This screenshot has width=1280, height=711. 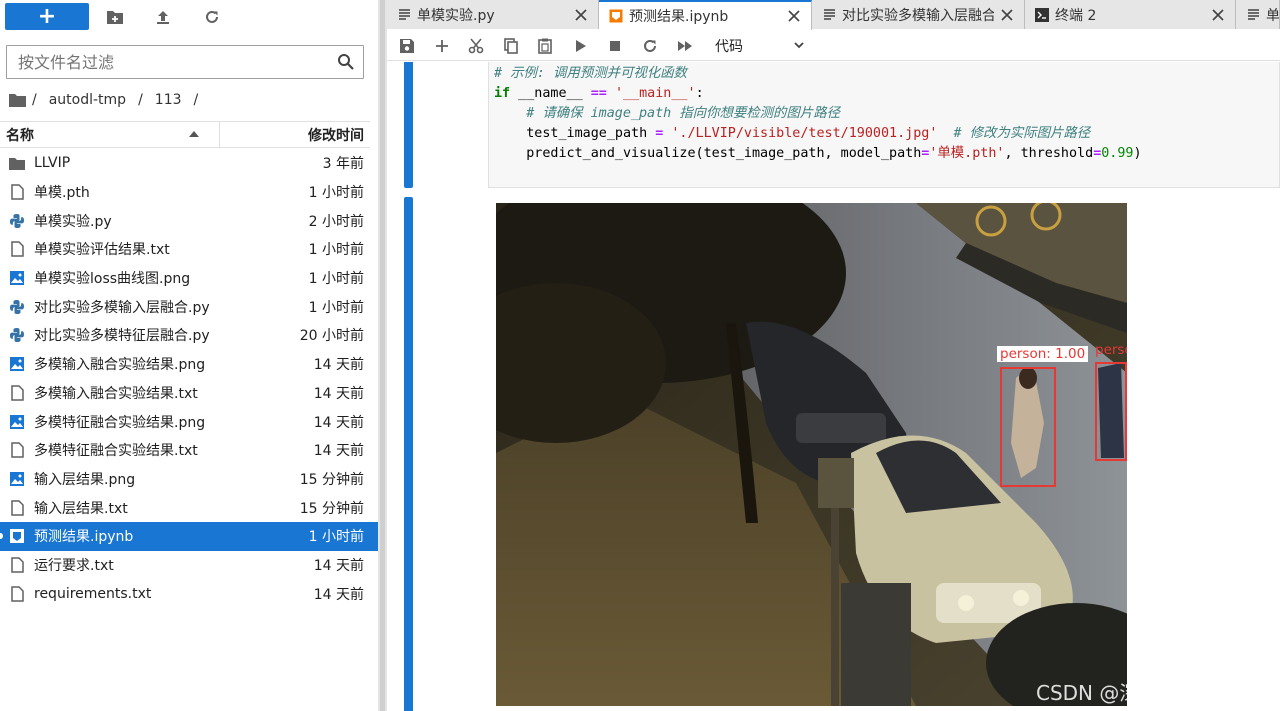 I want to click on file-row: 对比实验多模特征层融合.py 20 小时前, so click(x=189, y=335).